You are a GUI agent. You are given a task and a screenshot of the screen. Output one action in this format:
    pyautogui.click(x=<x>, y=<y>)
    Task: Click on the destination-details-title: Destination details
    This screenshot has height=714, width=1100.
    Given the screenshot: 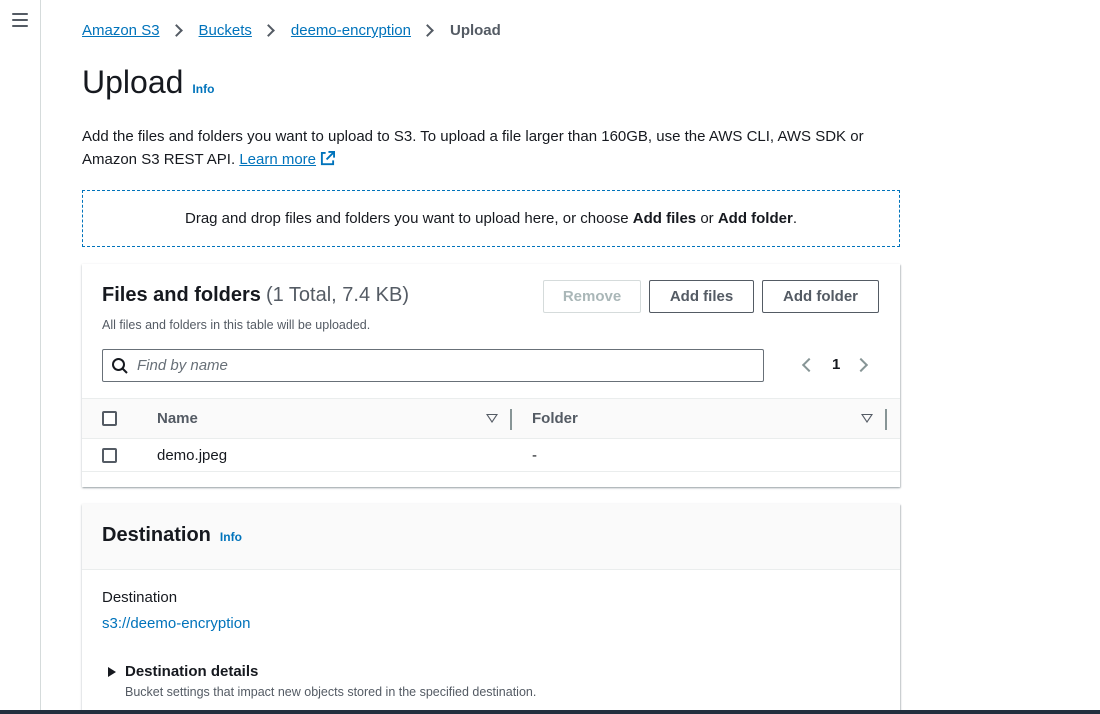 What is the action you would take?
    pyautogui.click(x=192, y=671)
    